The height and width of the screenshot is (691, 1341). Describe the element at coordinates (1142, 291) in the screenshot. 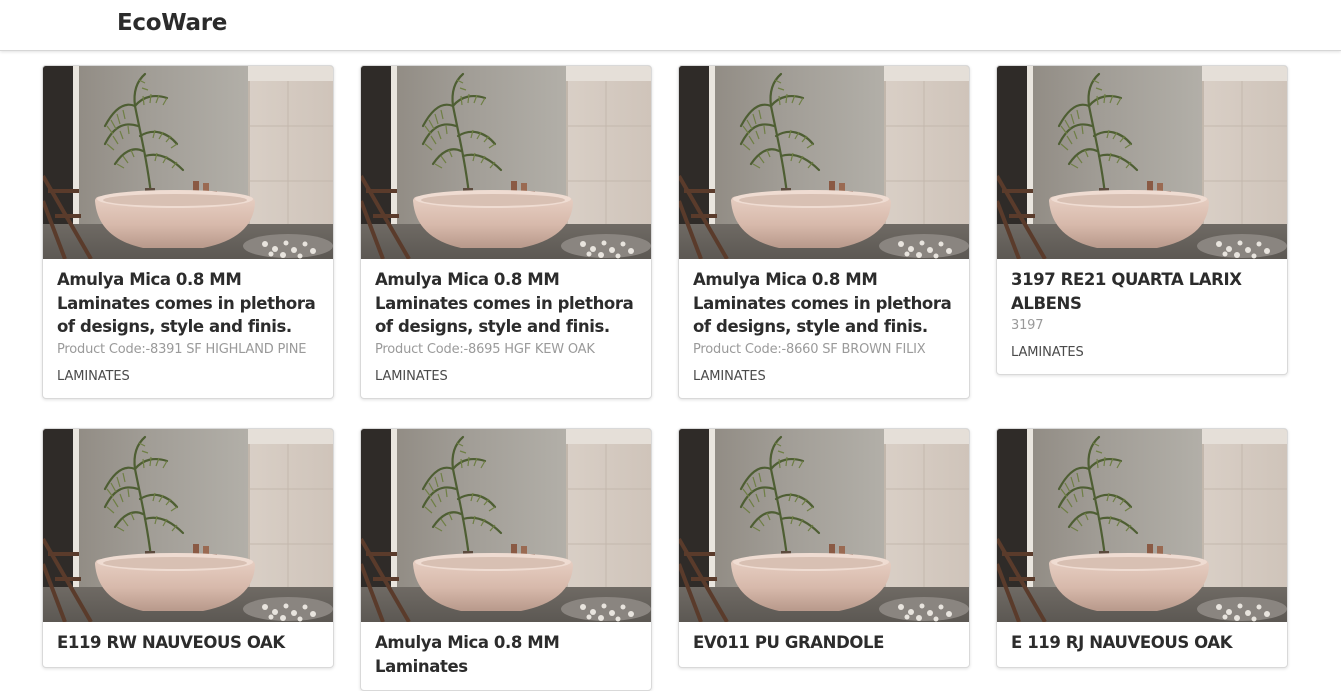

I see `product-title: 3197 RE21 QUARTA LARIX ALBENS` at that location.